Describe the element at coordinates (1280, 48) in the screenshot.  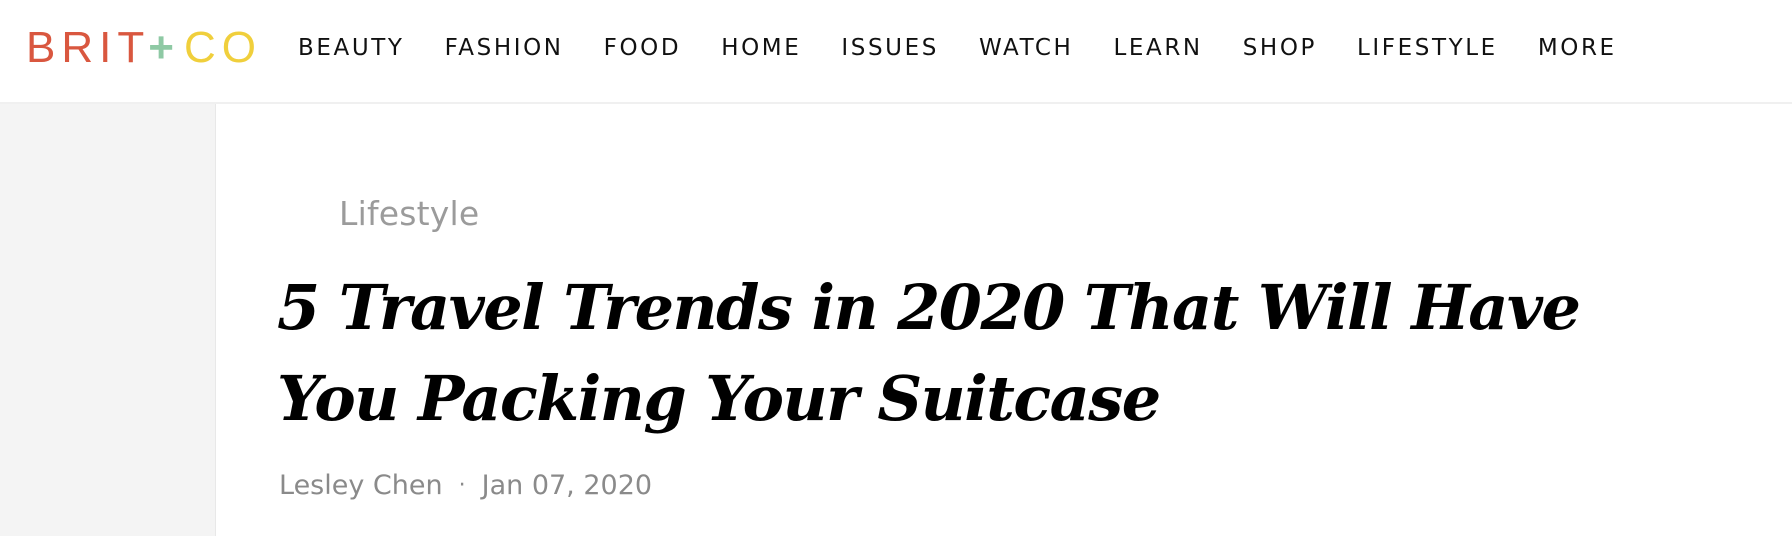
I see `nav-item-shop: SHOP` at that location.